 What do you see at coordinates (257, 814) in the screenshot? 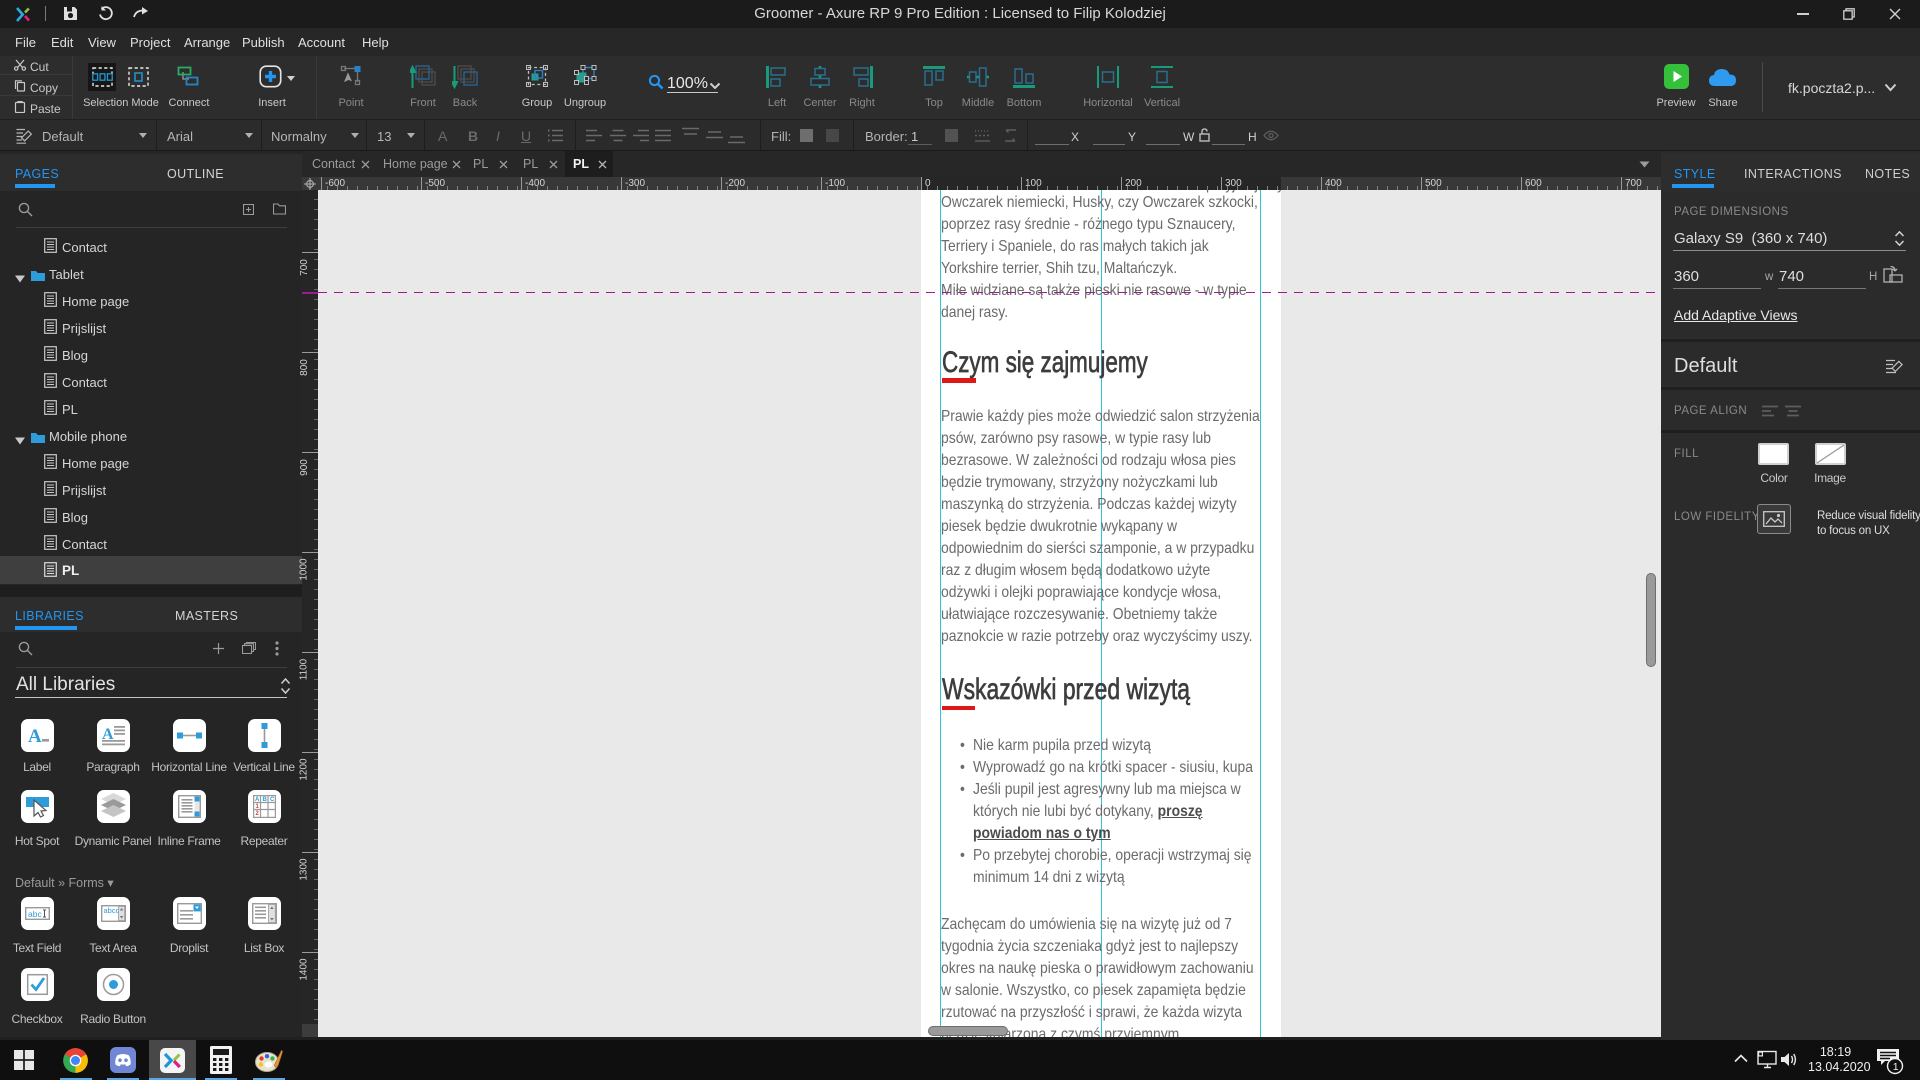
I see `svg-text: 2` at bounding box center [257, 814].